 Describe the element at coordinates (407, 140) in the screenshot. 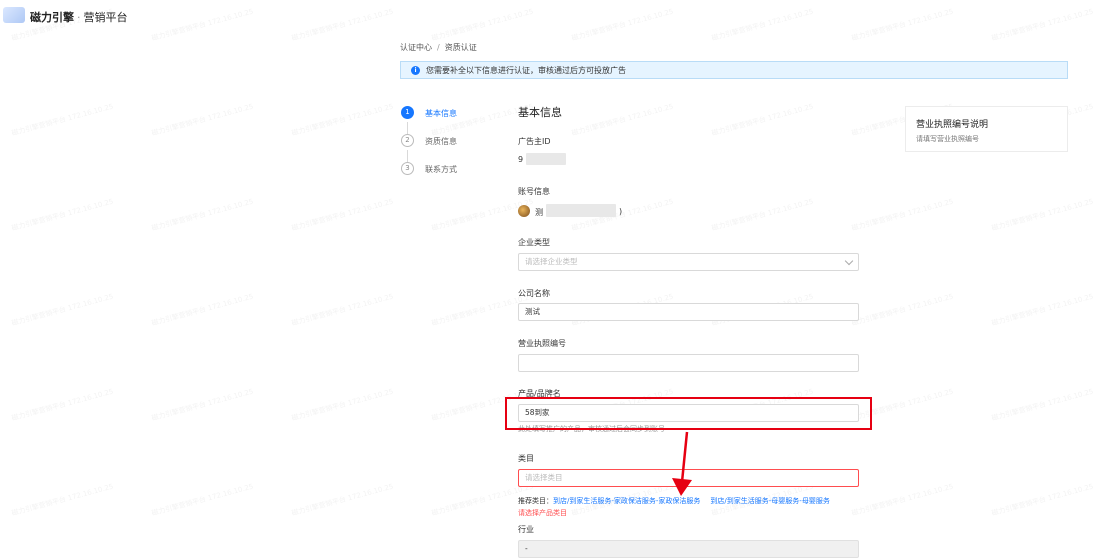

I see `step-number: 2` at that location.